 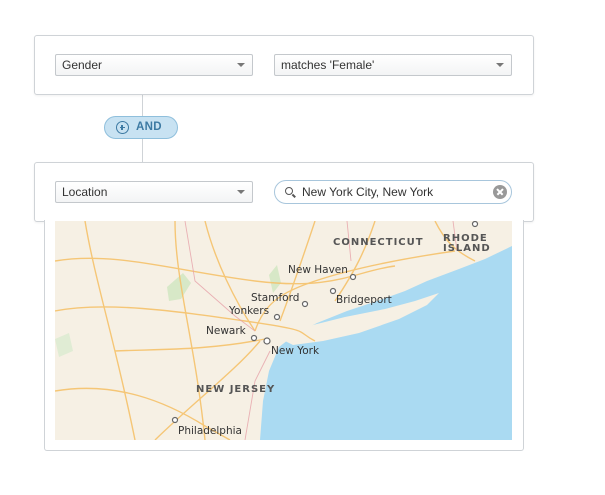 I want to click on clear-search-icon, so click(x=500, y=192).